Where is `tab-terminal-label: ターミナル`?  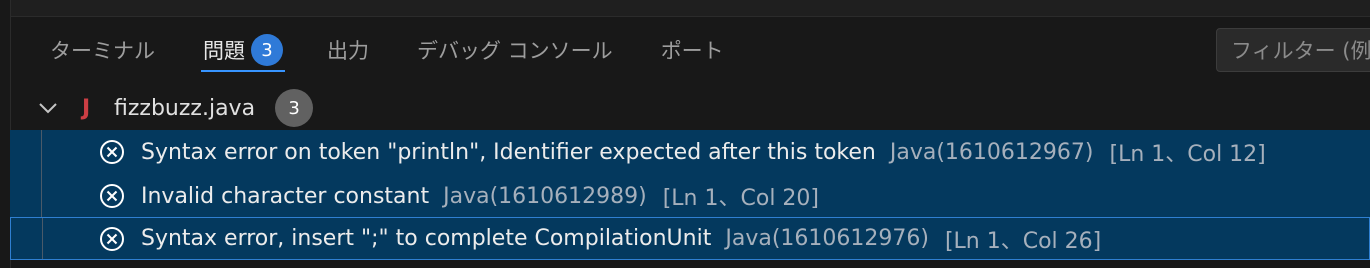
tab-terminal-label: ターミナル is located at coordinates (102, 51).